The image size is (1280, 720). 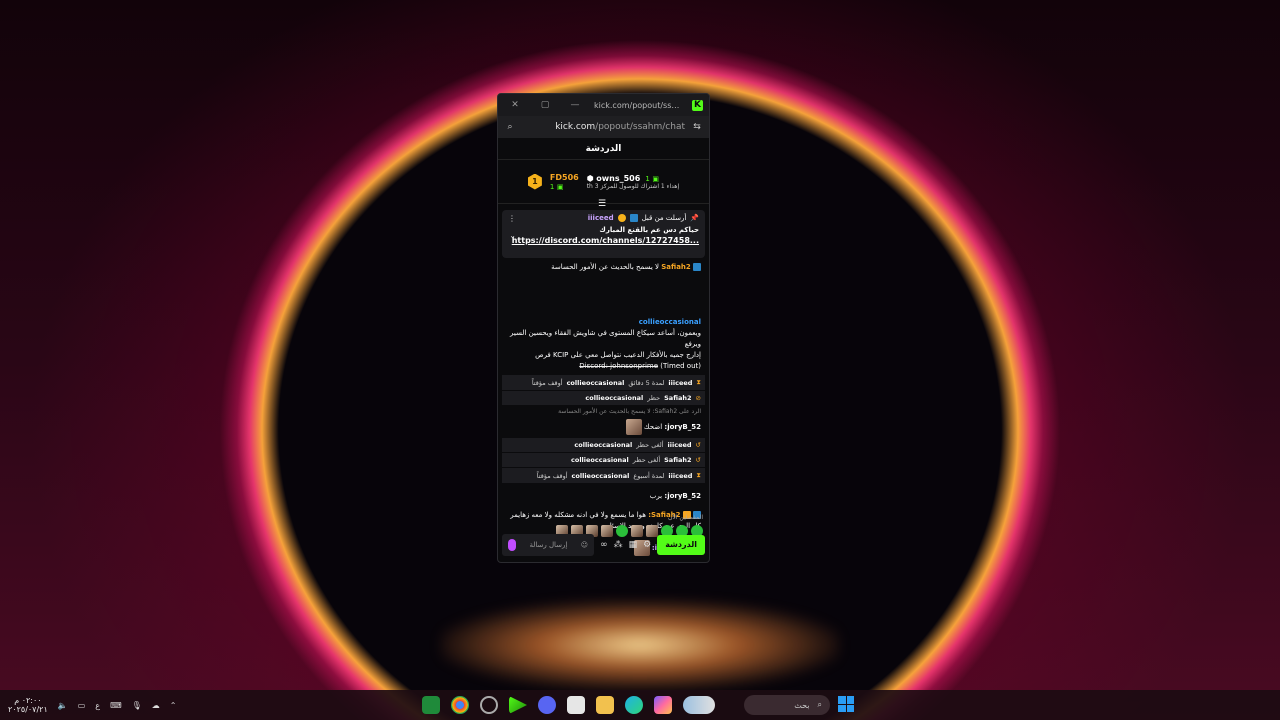 What do you see at coordinates (82, 705) in the screenshot?
I see `network-icon: ▭` at bounding box center [82, 705].